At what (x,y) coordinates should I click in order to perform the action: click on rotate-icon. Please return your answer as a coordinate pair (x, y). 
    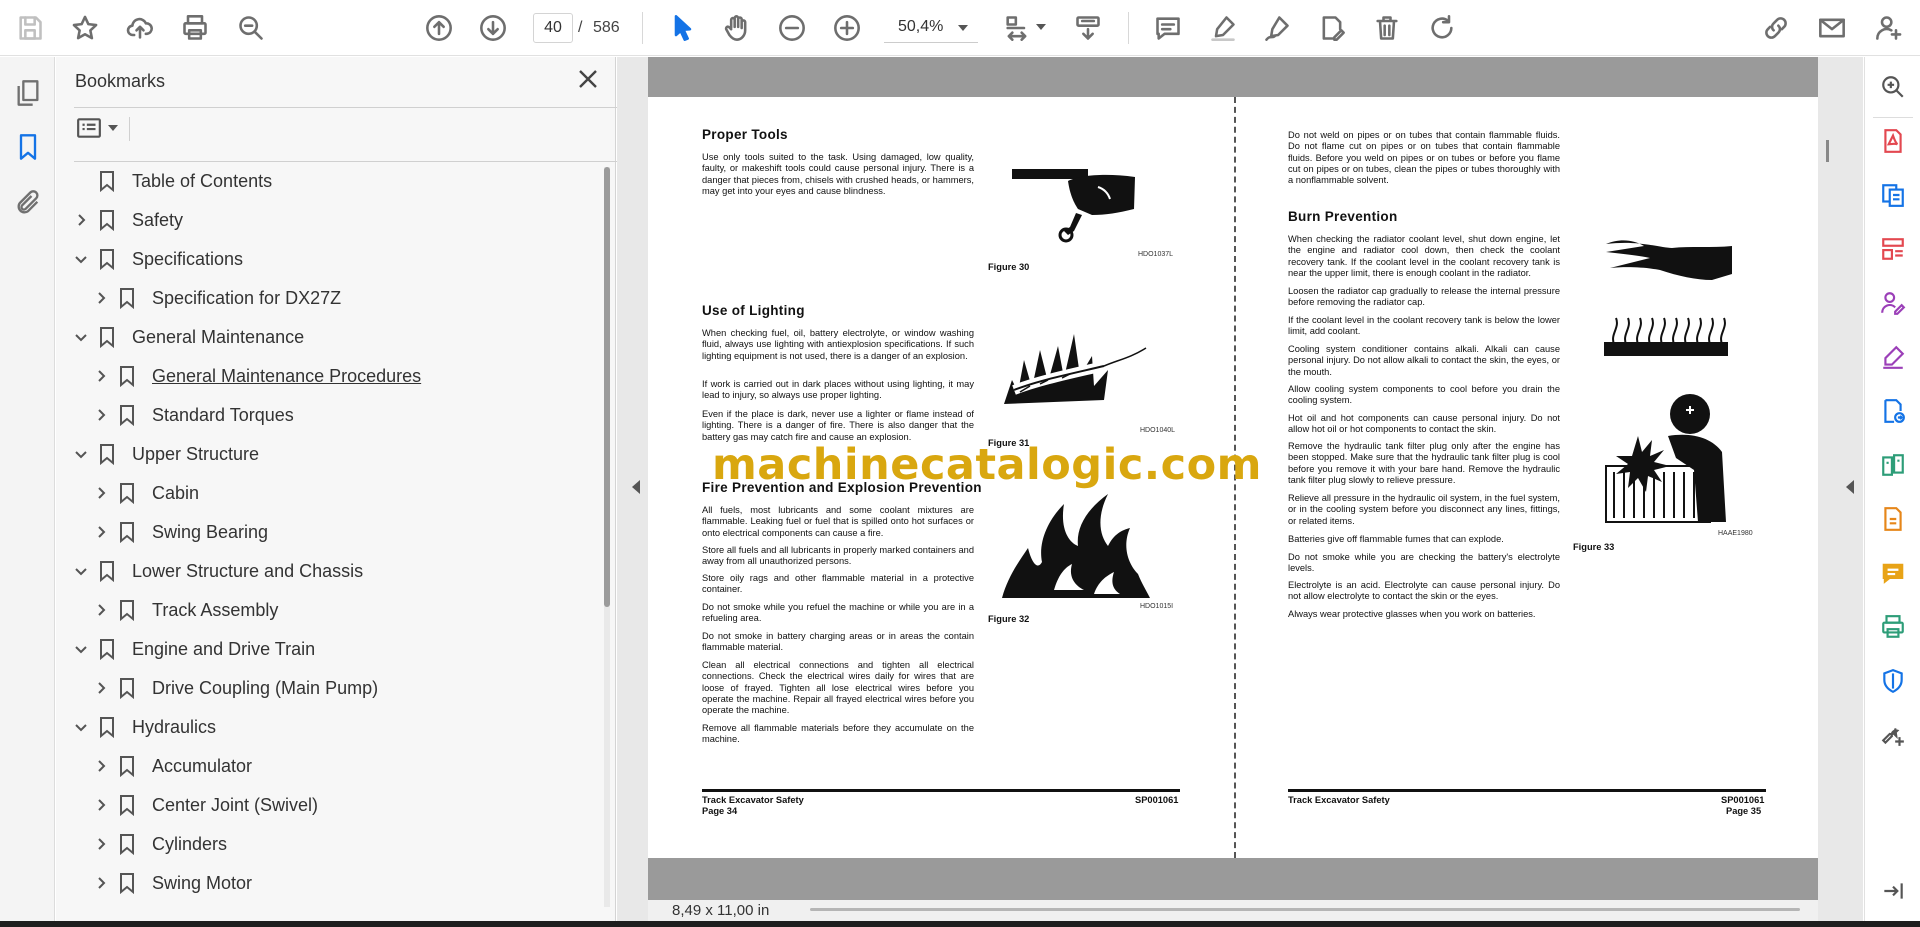
    Looking at the image, I should click on (1442, 28).